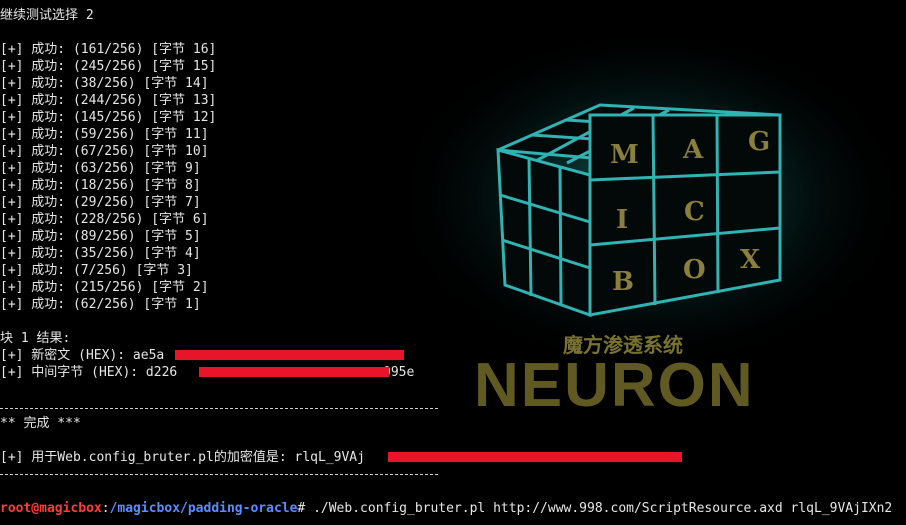 The image size is (906, 525). I want to click on cube-letter-o: O, so click(694, 270).